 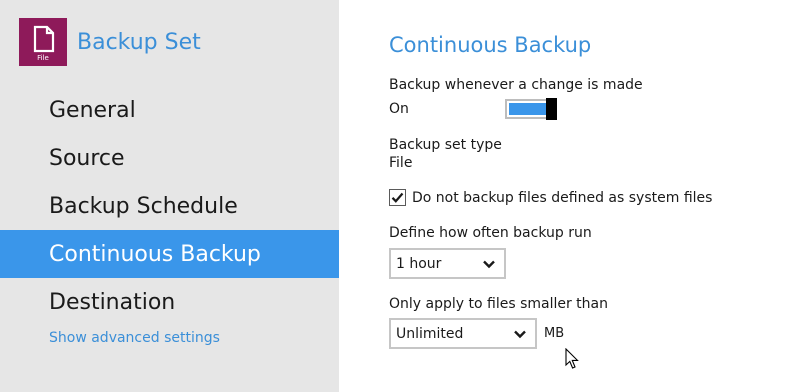 I want to click on toggle-knob, so click(x=551, y=109).